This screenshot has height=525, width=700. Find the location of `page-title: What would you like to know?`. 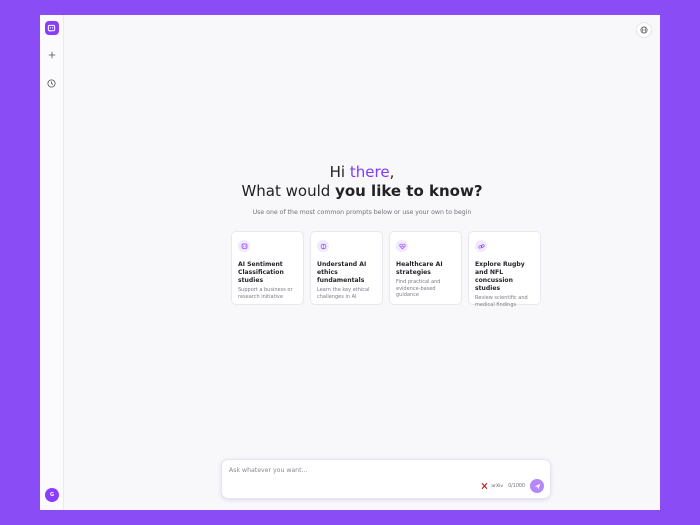

page-title: What would you like to know? is located at coordinates (362, 191).